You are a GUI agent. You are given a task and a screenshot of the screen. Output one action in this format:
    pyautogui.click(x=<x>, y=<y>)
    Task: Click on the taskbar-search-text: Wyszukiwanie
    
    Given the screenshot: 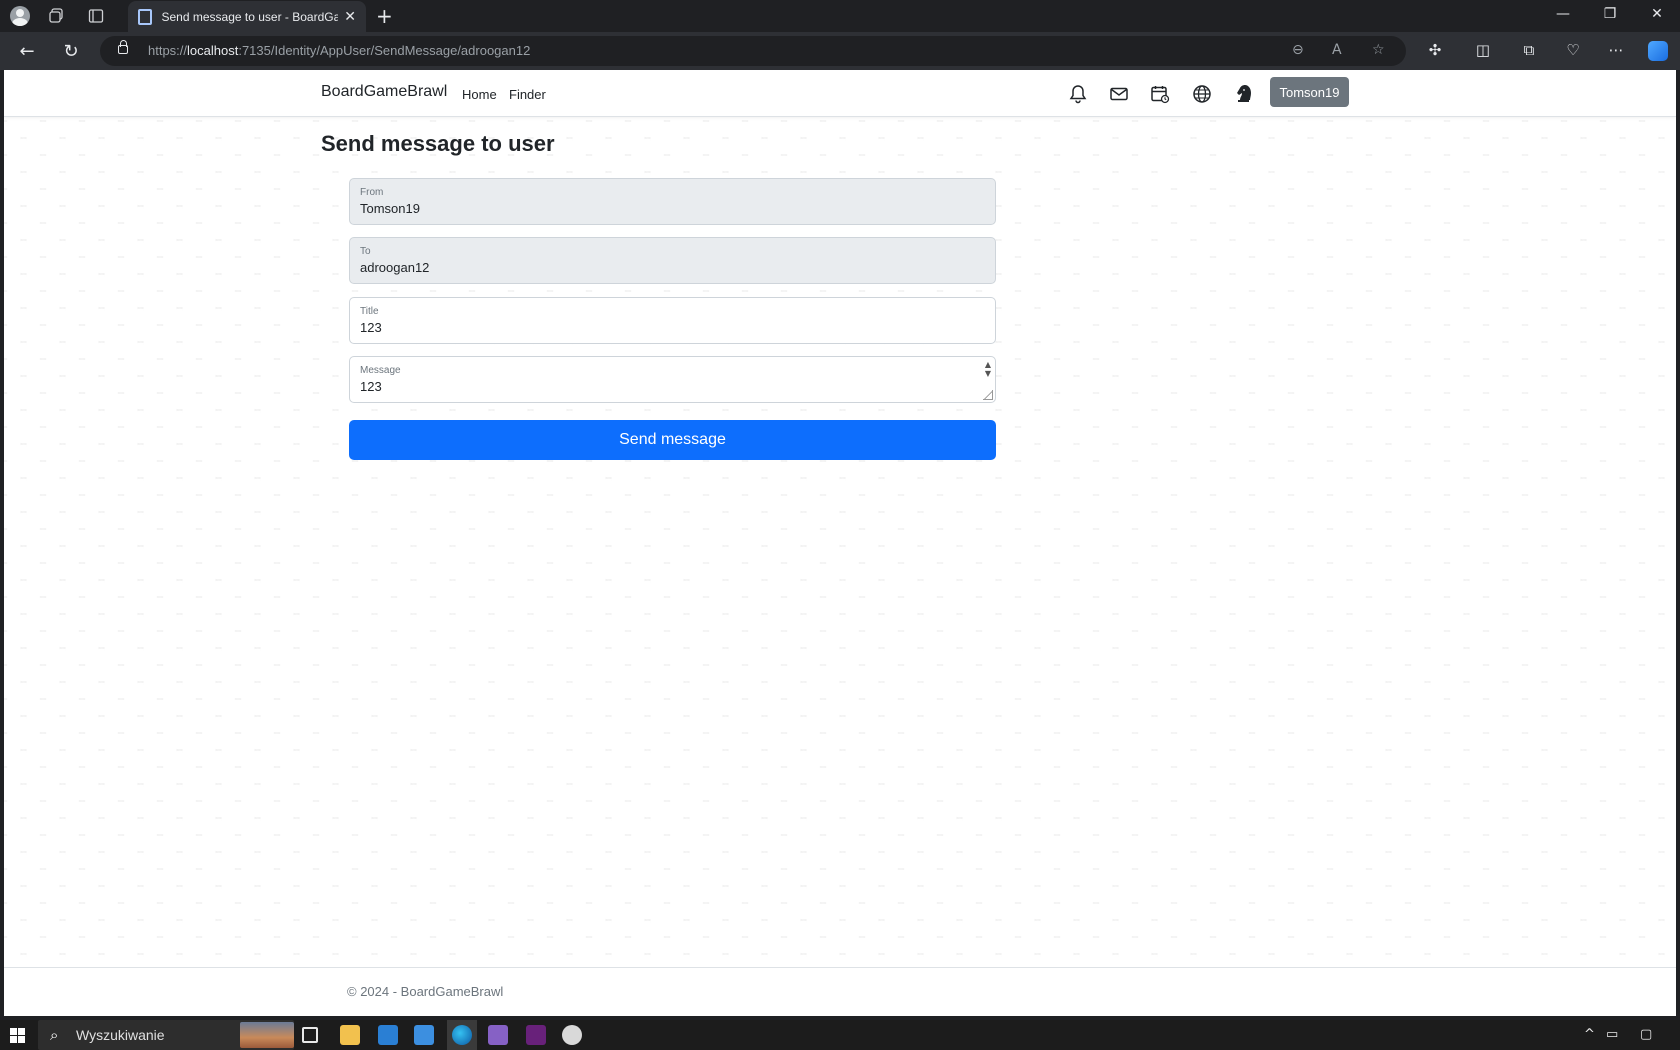 What is the action you would take?
    pyautogui.click(x=120, y=1035)
    